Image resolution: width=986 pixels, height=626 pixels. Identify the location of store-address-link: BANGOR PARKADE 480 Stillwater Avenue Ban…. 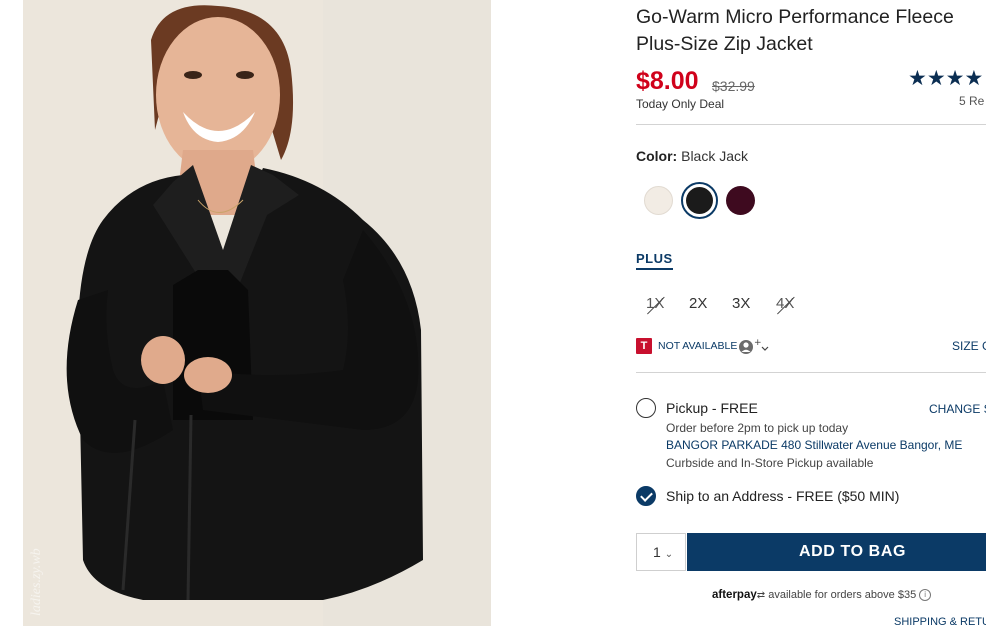
(814, 445).